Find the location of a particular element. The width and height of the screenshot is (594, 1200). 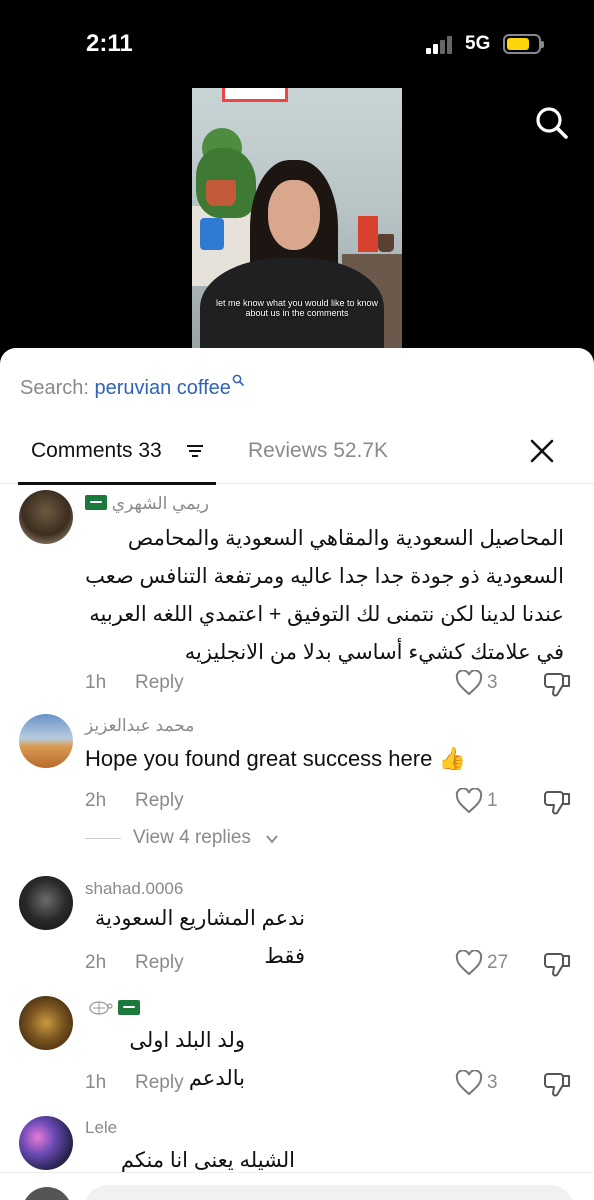

comment-input-bar is located at coordinates (297, 1186).